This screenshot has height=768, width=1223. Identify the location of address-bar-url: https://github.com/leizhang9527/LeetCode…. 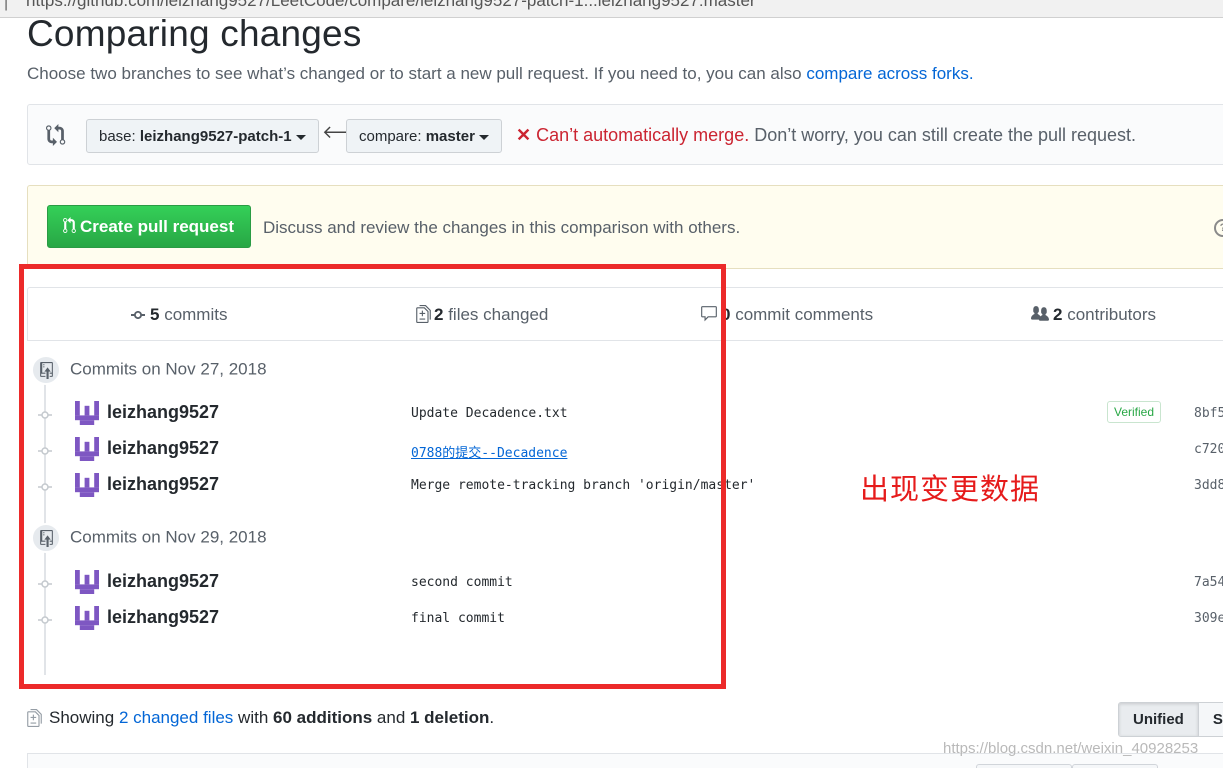
(391, 5).